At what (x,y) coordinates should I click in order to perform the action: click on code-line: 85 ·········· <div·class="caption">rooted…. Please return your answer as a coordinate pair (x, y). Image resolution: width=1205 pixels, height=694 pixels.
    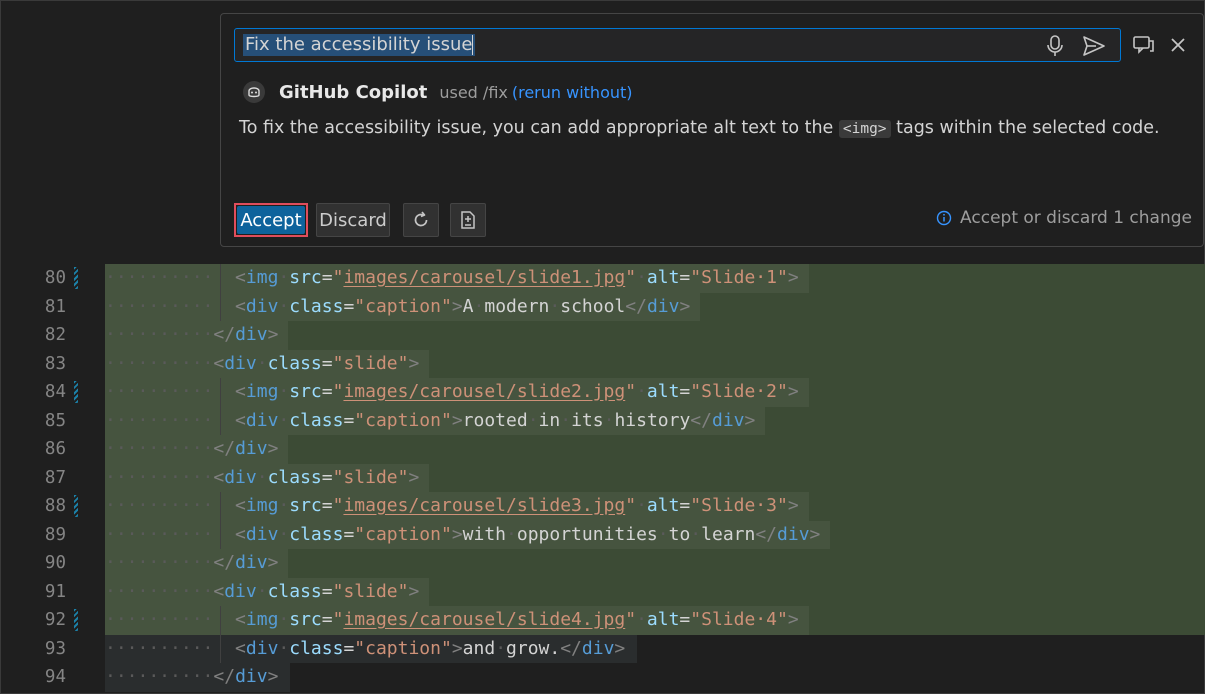
    Looking at the image, I should click on (602, 420).